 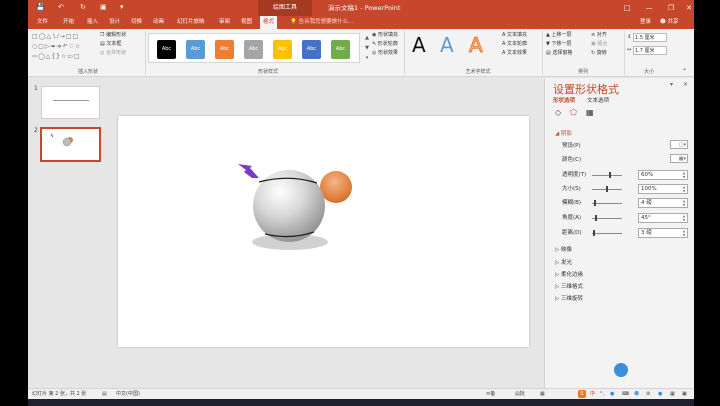 I want to click on pane-options-icon: ▾, so click(x=671, y=84).